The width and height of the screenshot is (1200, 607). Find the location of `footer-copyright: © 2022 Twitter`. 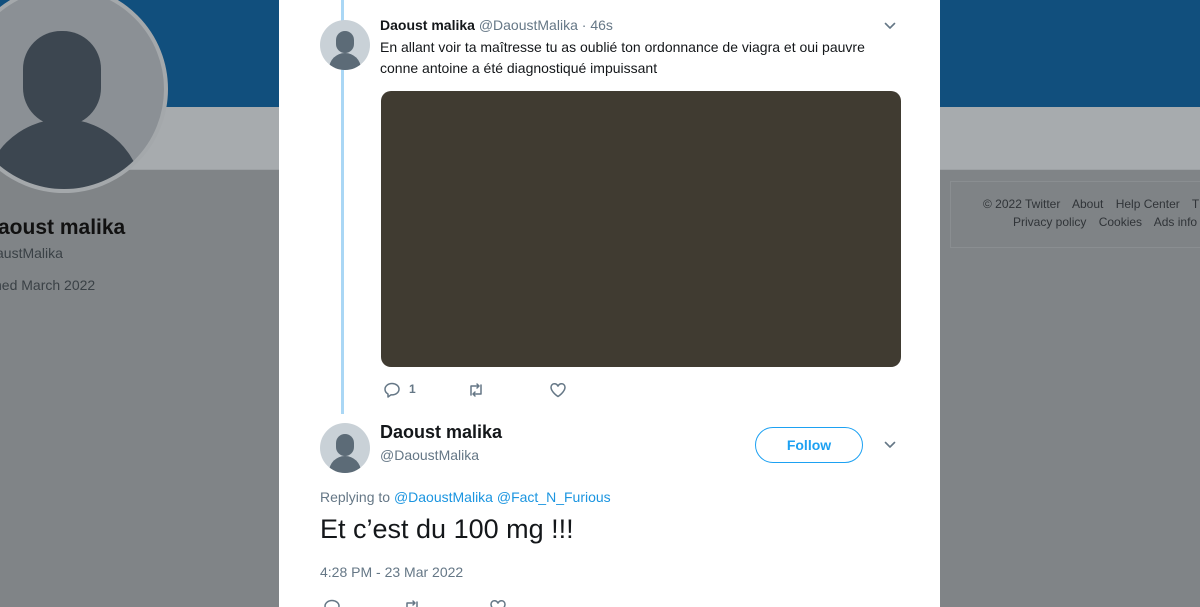

footer-copyright: © 2022 Twitter is located at coordinates (1022, 204).